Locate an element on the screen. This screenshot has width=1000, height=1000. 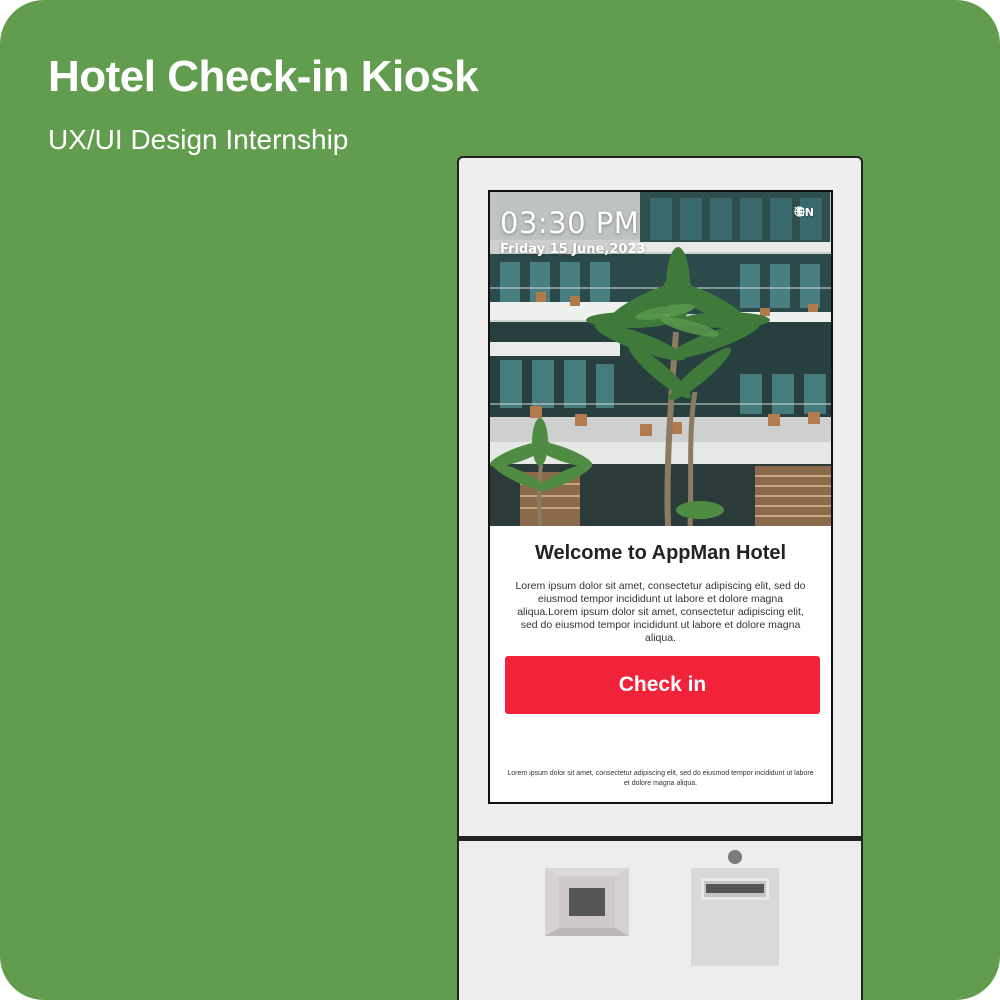
hero-image: 03:30 PM Friday 15 June,2023 EN is located at coordinates (660, 359).